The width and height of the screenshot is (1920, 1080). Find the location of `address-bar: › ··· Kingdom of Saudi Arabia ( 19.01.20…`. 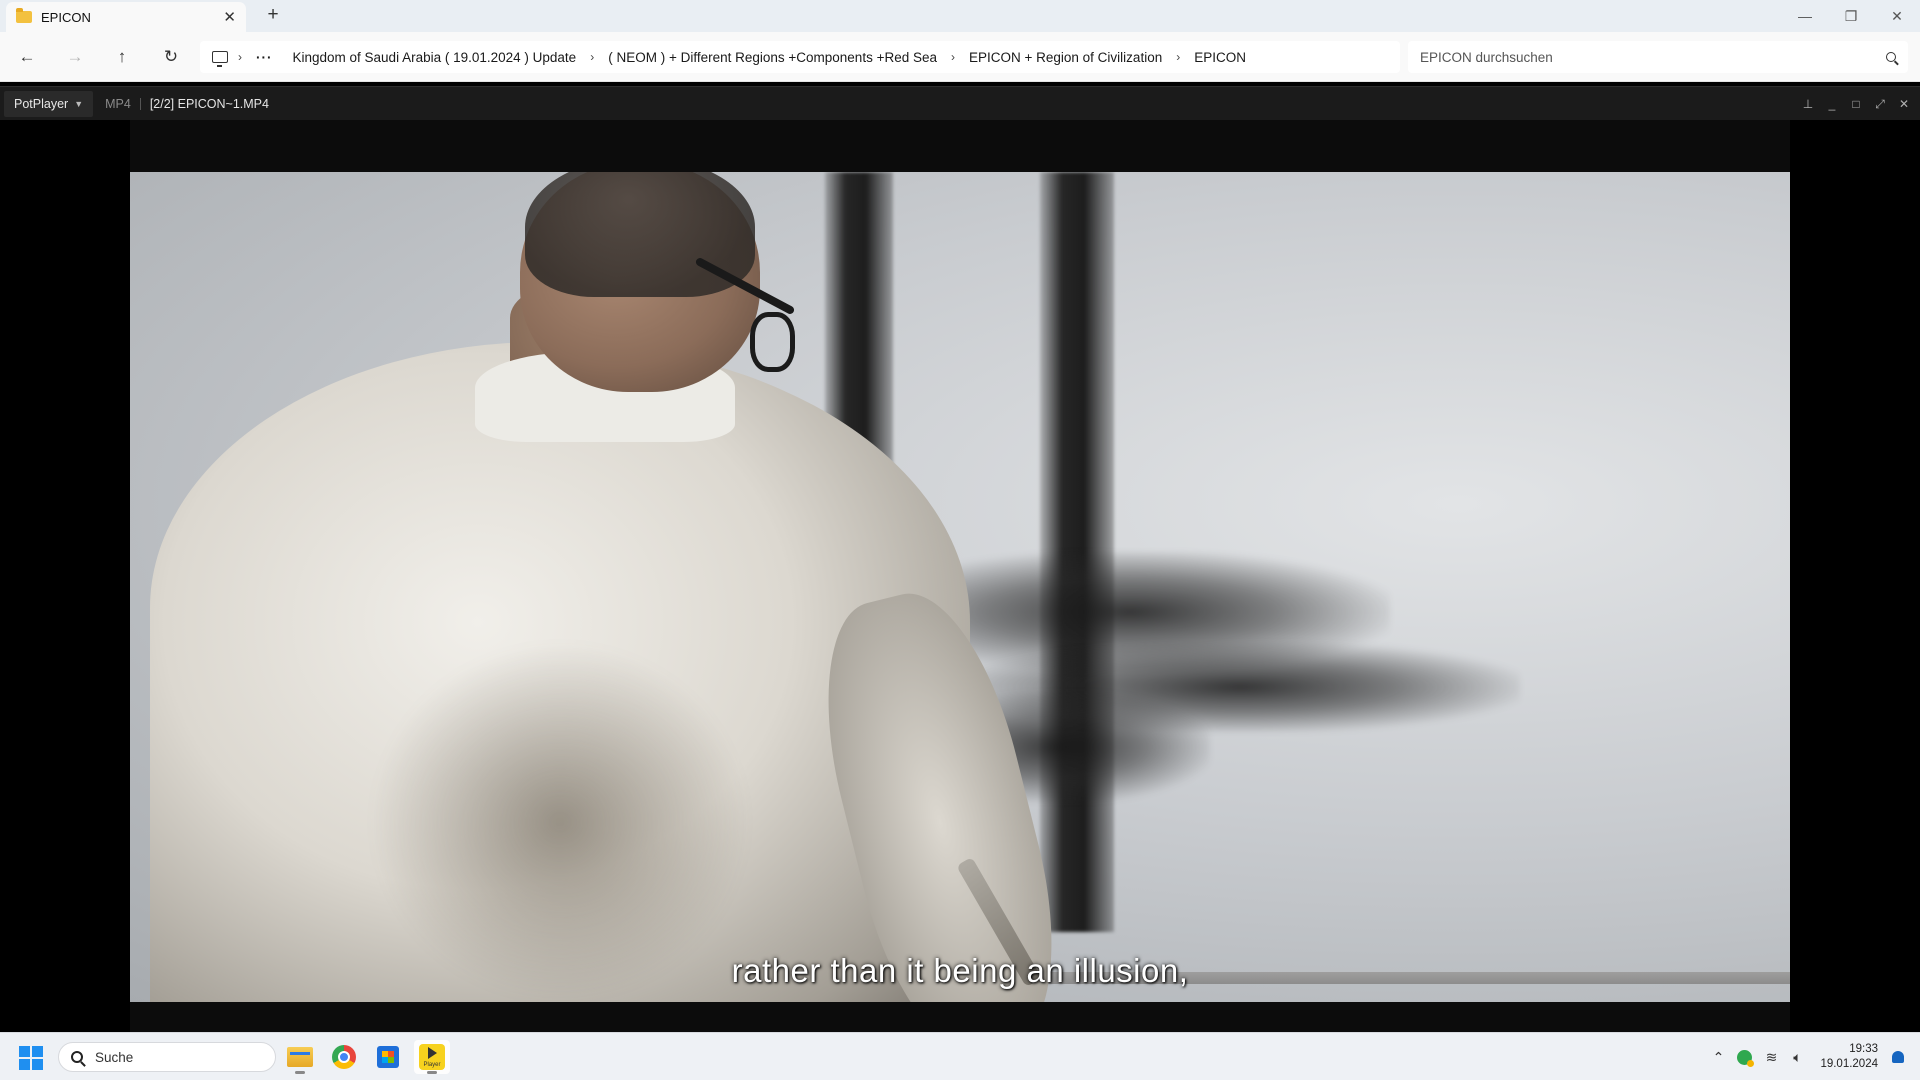

address-bar: › ··· Kingdom of Saudi Arabia ( 19.01.20… is located at coordinates (800, 57).